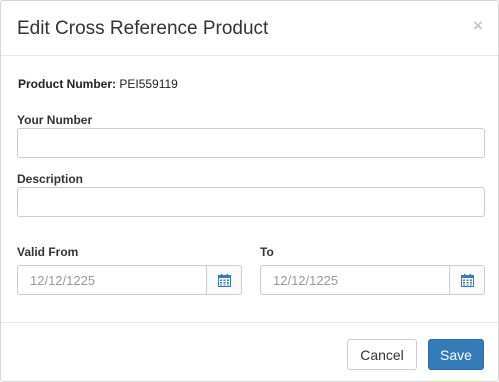  I want to click on valid-to-date-picker, so click(372, 280).